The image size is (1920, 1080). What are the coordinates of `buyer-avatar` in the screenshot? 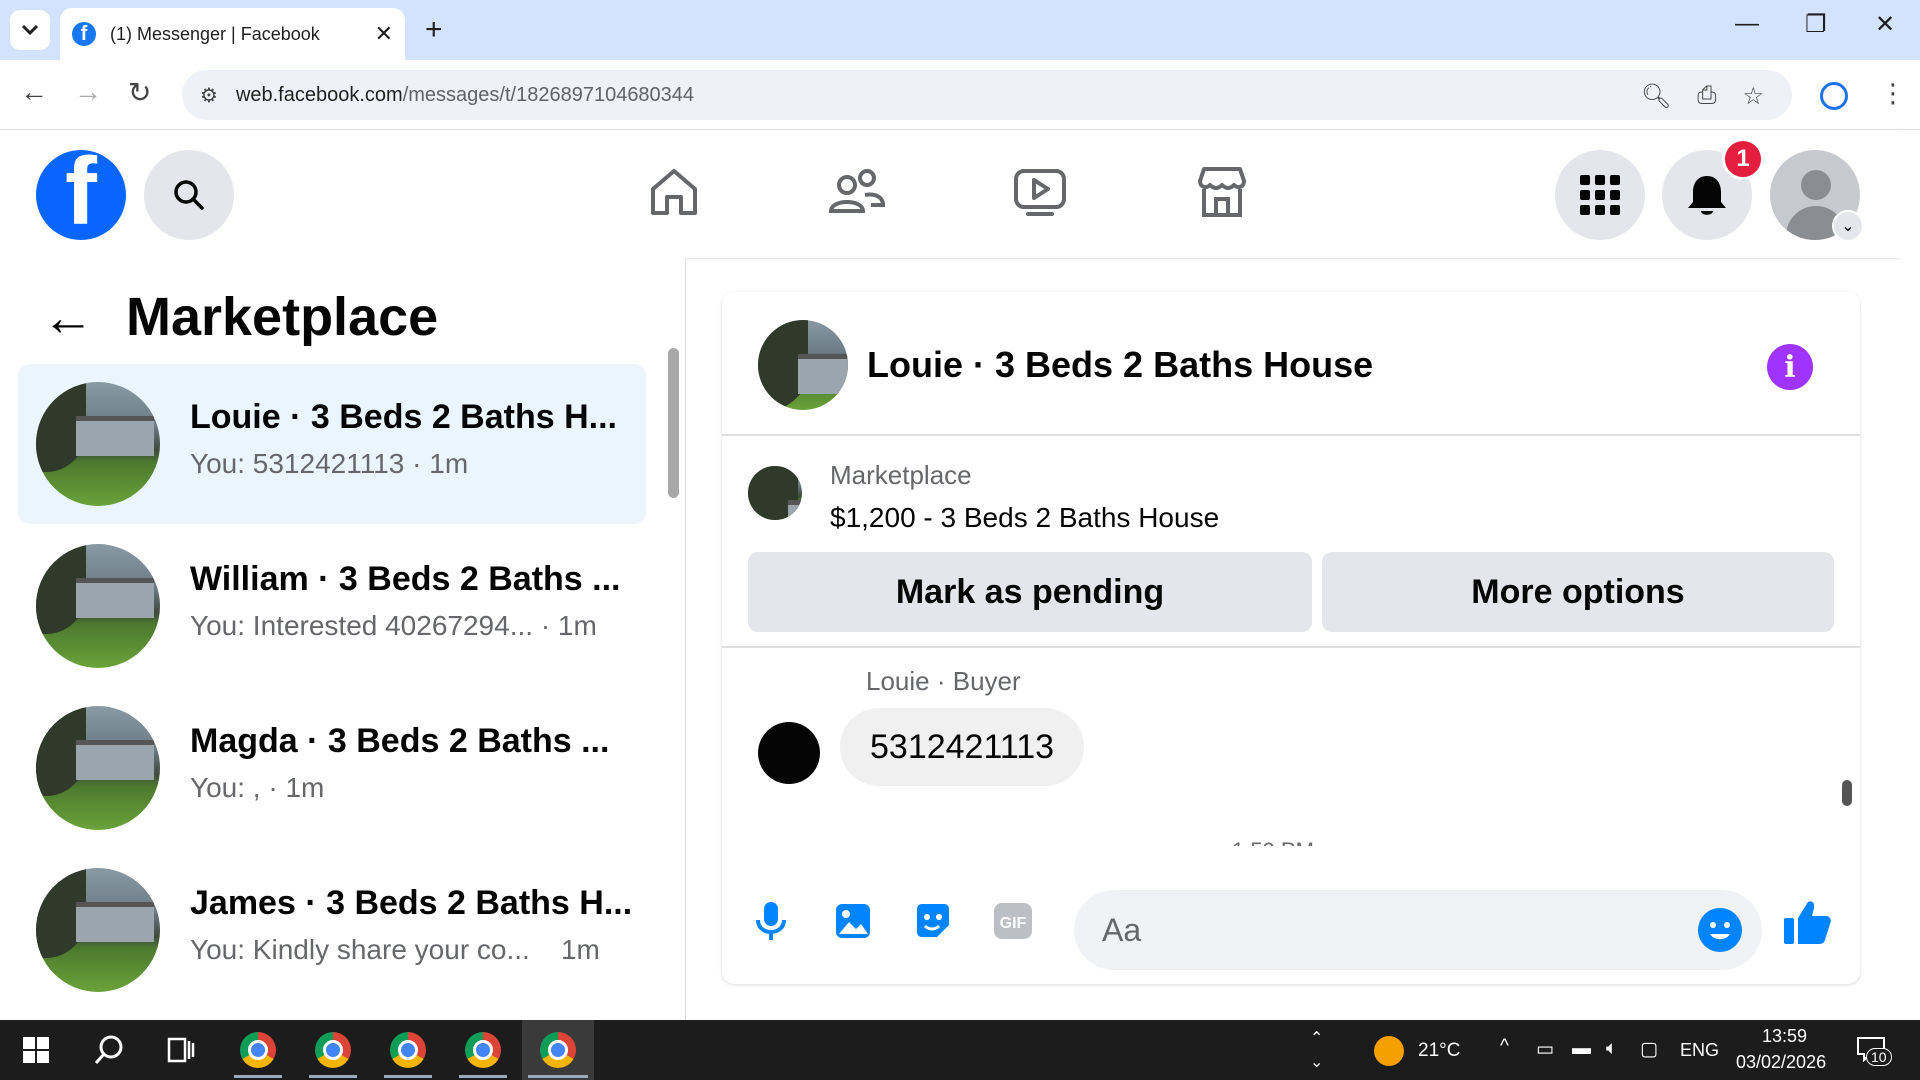 It's located at (789, 753).